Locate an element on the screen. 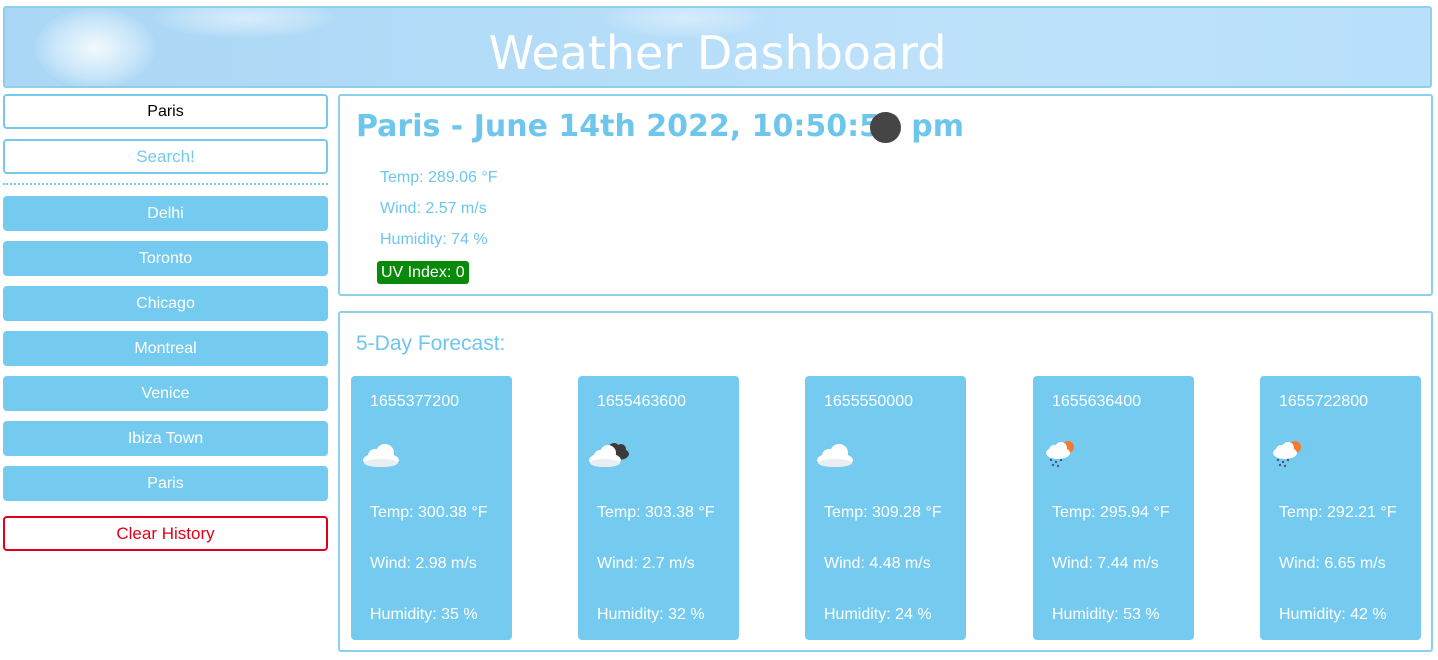 This screenshot has width=1438, height=660. history-item-montreal: Montreal is located at coordinates (165, 348).